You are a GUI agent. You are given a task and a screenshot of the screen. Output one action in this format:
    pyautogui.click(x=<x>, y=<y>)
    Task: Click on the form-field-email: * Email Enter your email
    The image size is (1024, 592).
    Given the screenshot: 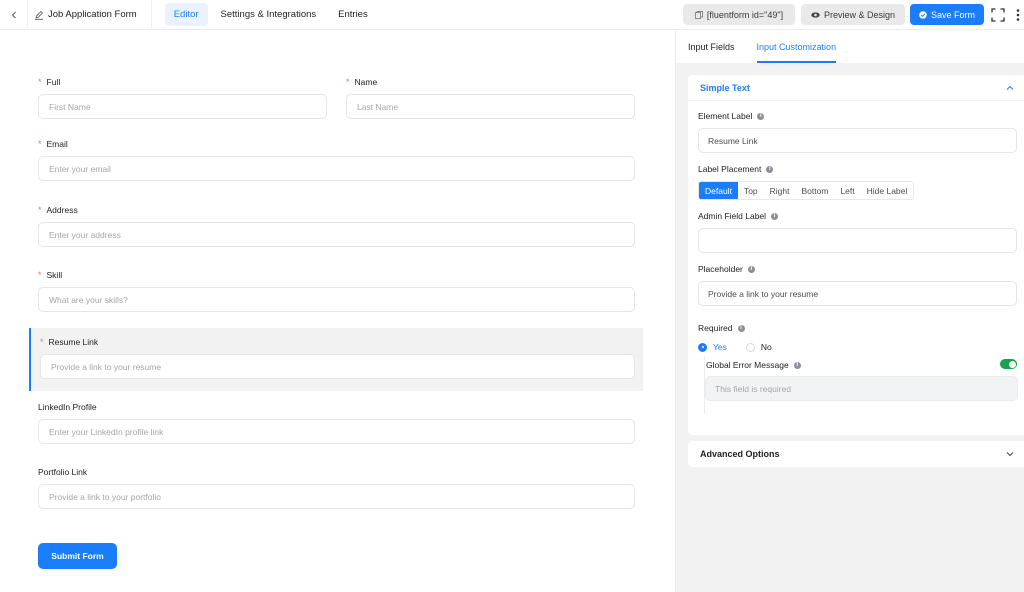 What is the action you would take?
    pyautogui.click(x=336, y=159)
    